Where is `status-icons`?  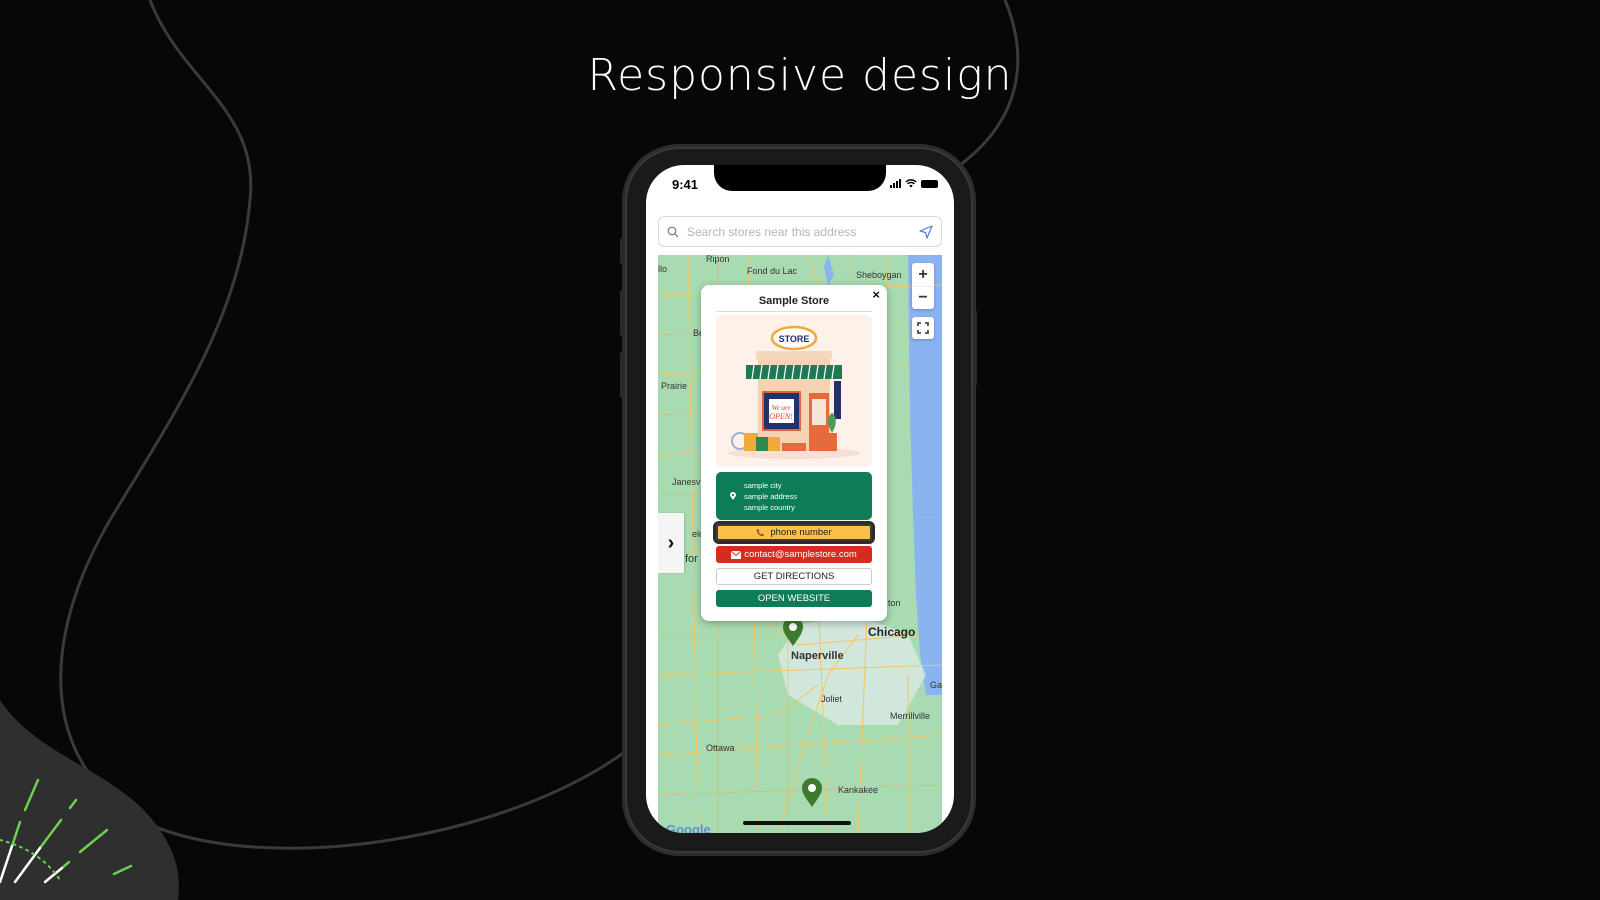
status-icons is located at coordinates (914, 183).